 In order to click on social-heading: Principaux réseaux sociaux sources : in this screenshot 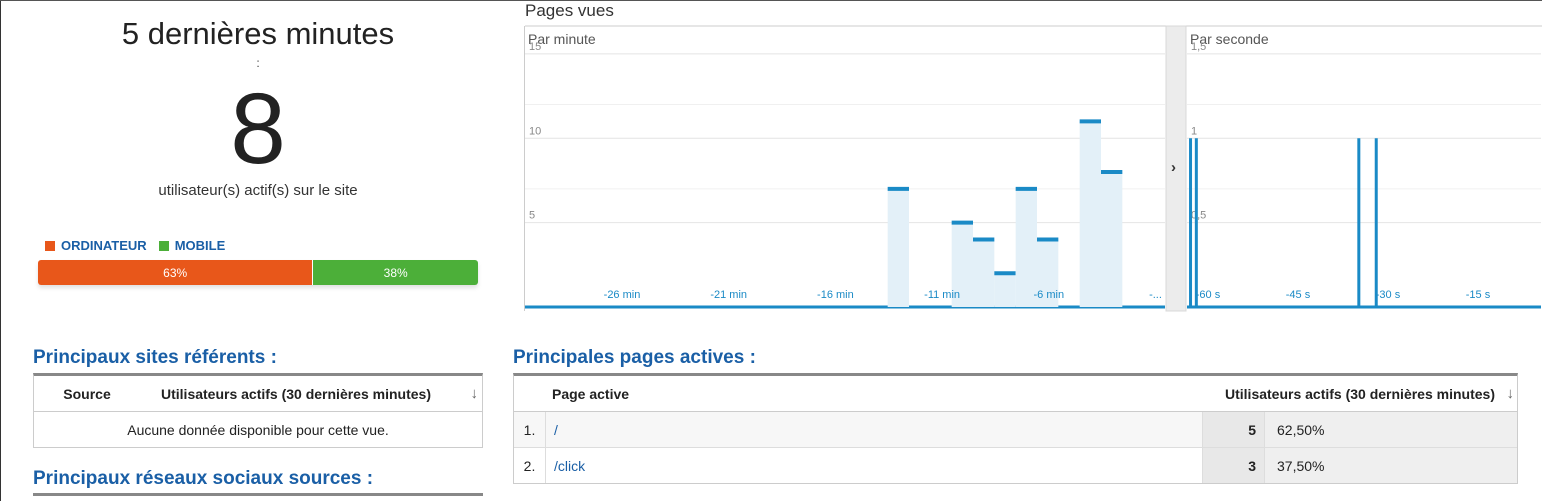, I will do `click(203, 478)`.